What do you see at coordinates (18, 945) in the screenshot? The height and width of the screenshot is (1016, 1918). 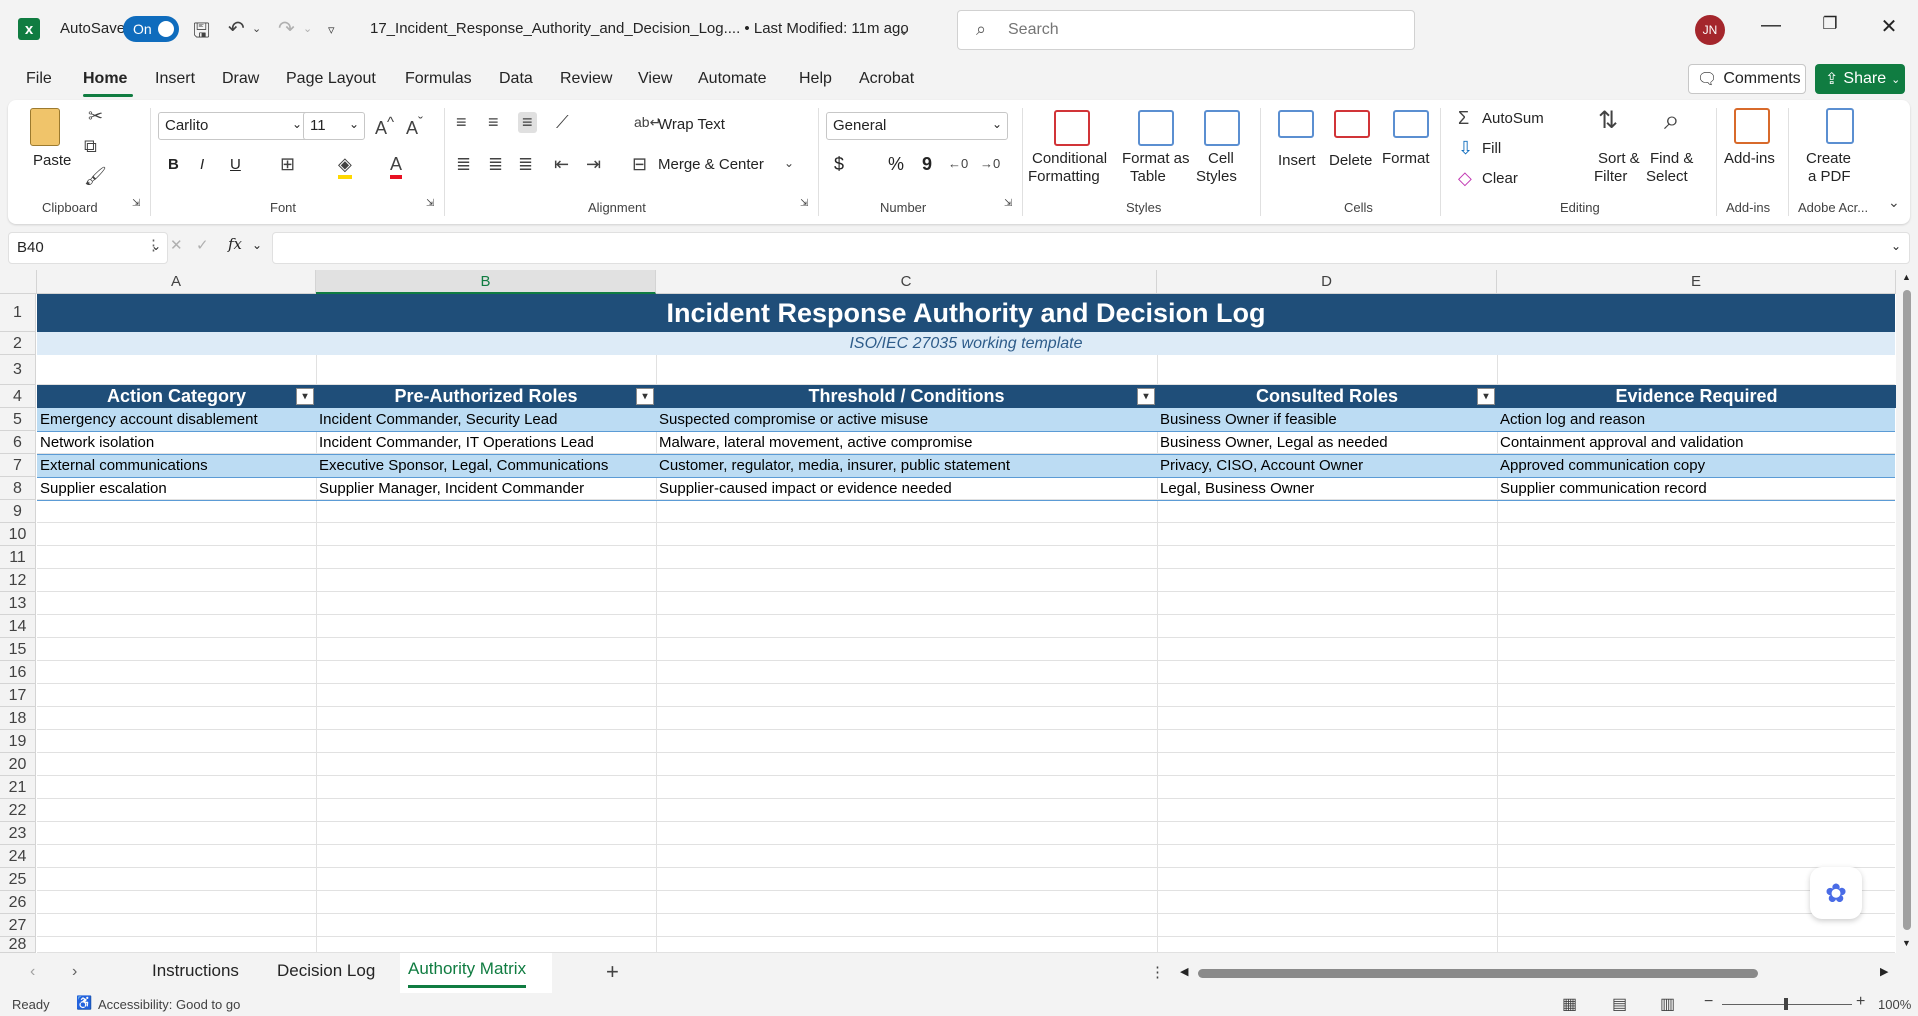 I see `row-header: 28` at bounding box center [18, 945].